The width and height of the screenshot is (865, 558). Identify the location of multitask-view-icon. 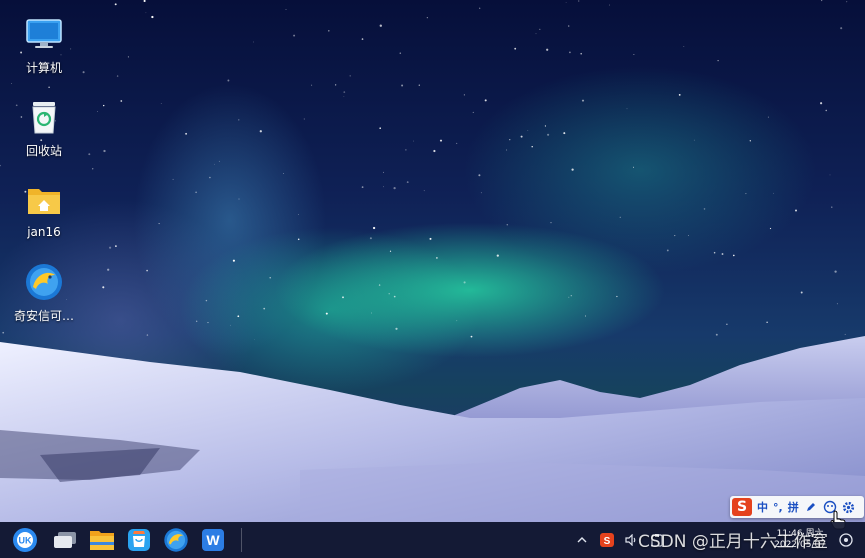
(65, 540).